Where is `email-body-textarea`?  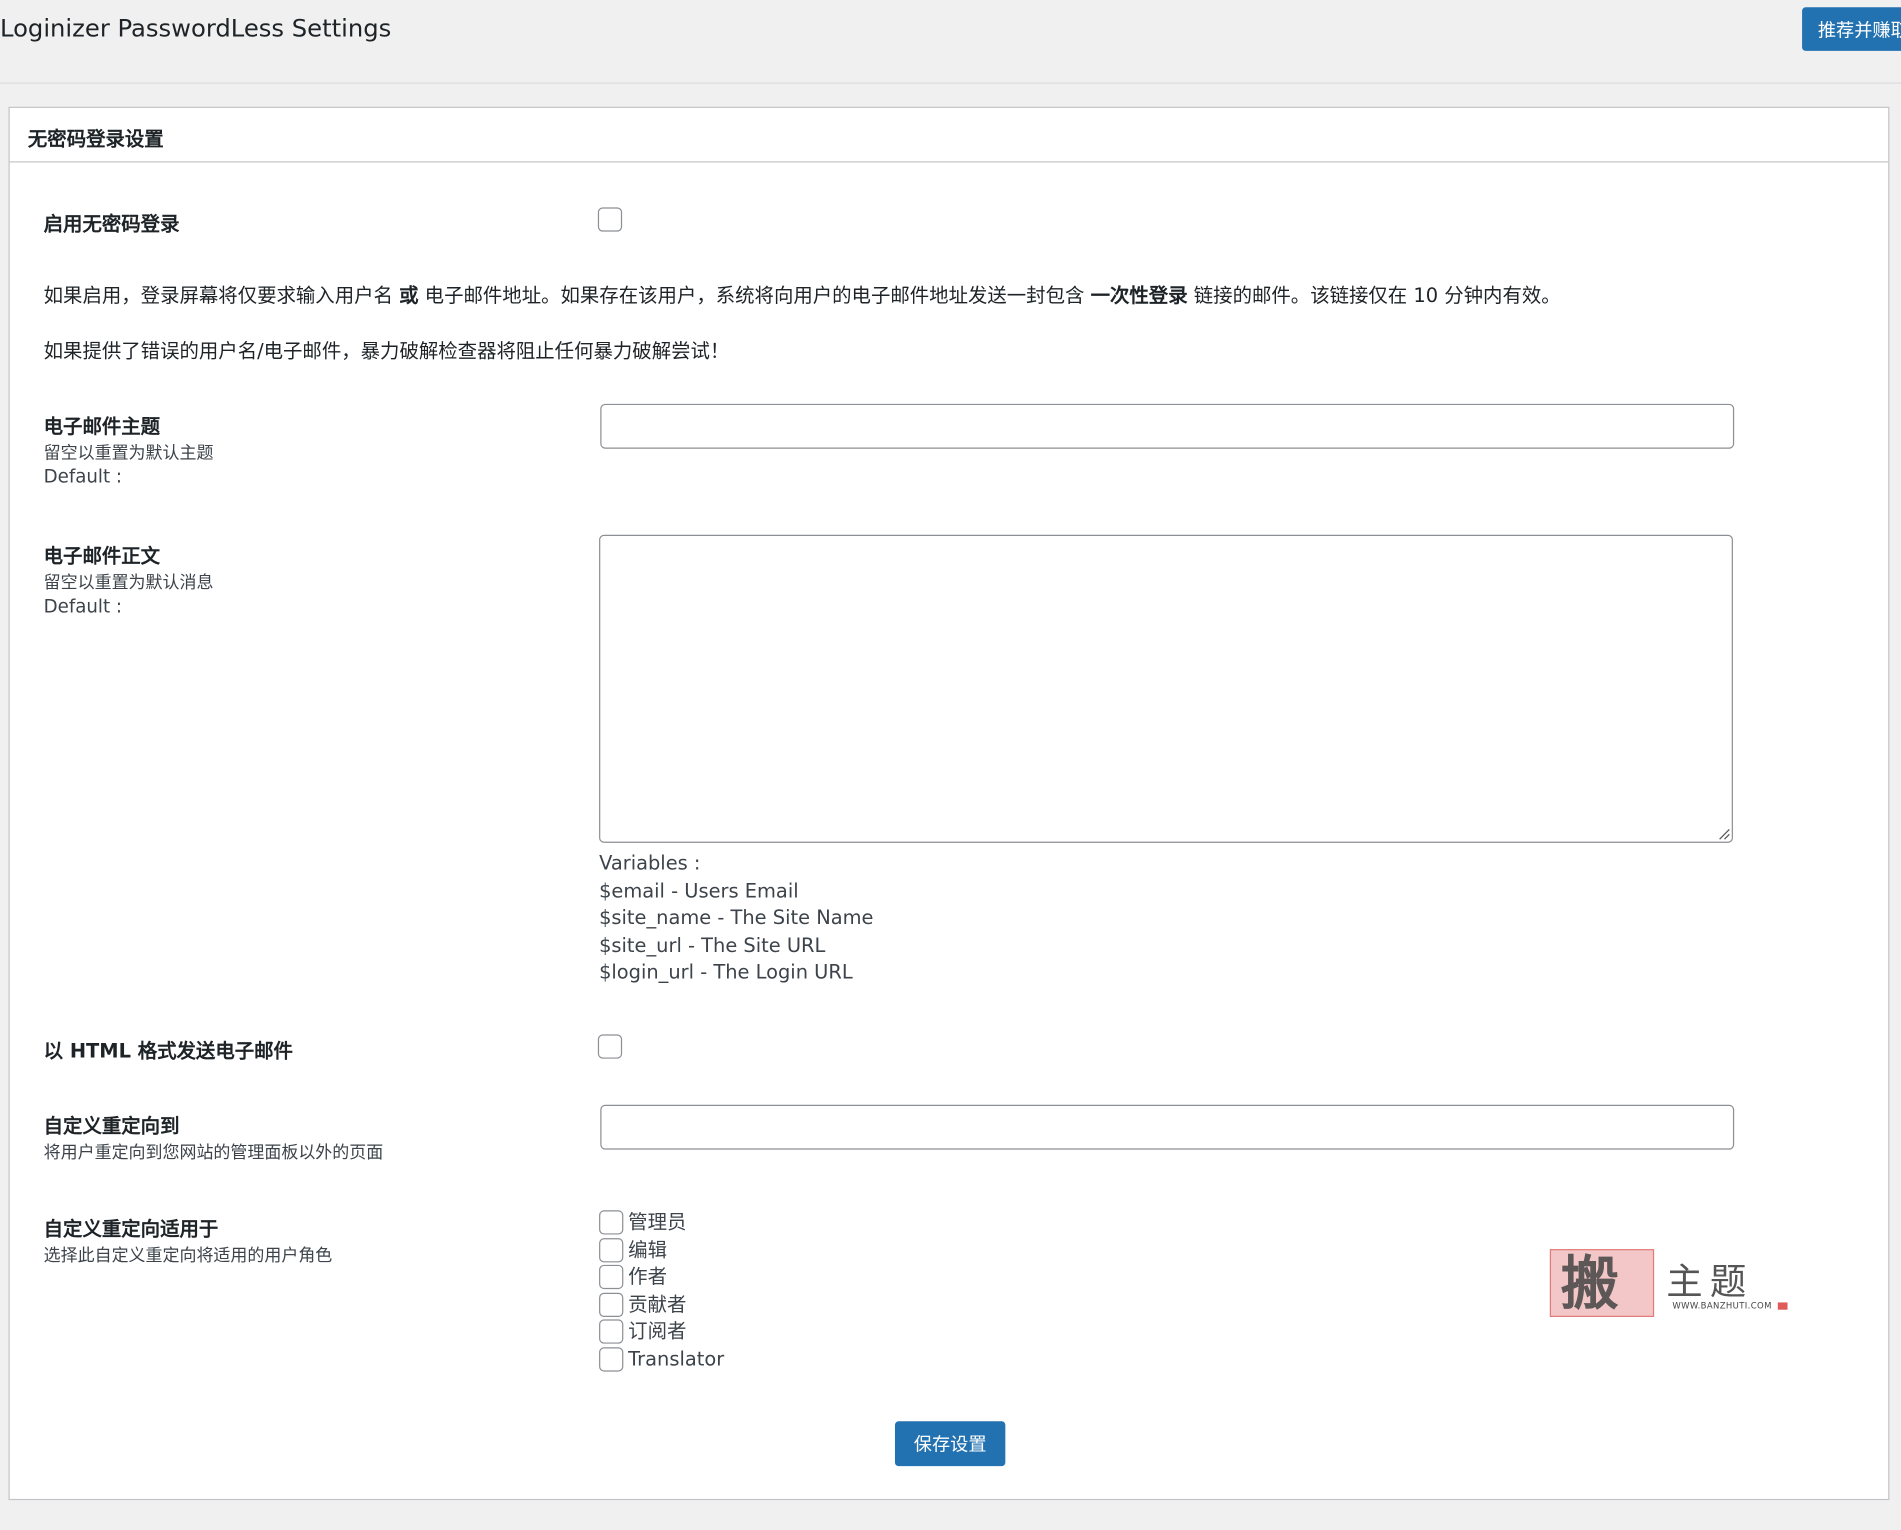 email-body-textarea is located at coordinates (1166, 688).